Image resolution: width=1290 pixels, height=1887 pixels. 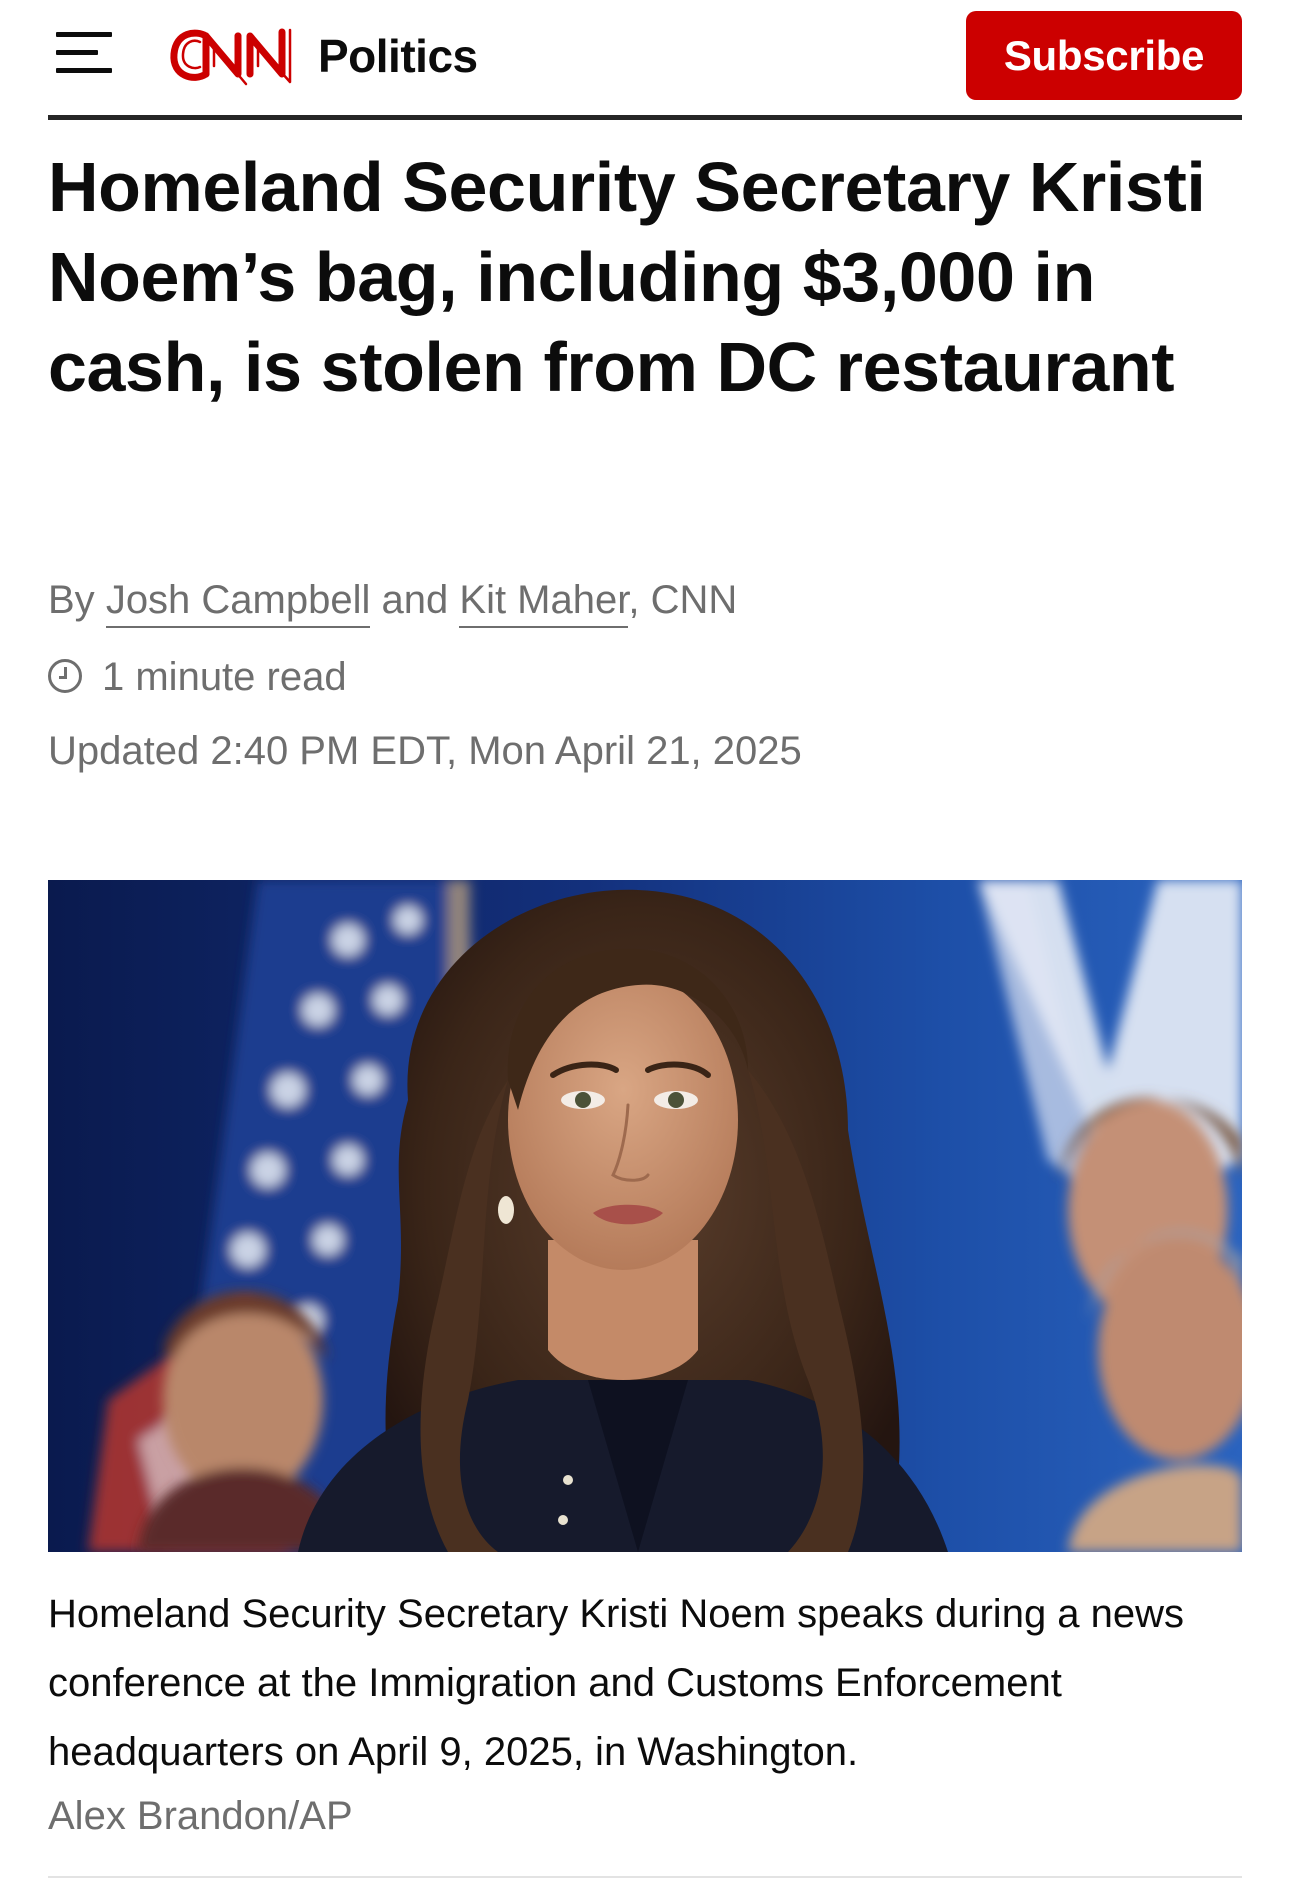 I want to click on author-link-josh-campbell: Josh Campbell, so click(x=238, y=603).